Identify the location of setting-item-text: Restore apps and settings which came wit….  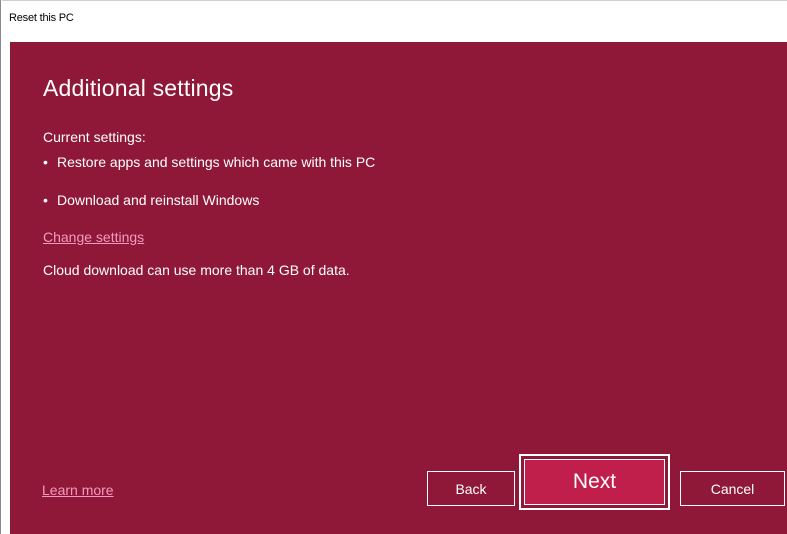
(216, 162).